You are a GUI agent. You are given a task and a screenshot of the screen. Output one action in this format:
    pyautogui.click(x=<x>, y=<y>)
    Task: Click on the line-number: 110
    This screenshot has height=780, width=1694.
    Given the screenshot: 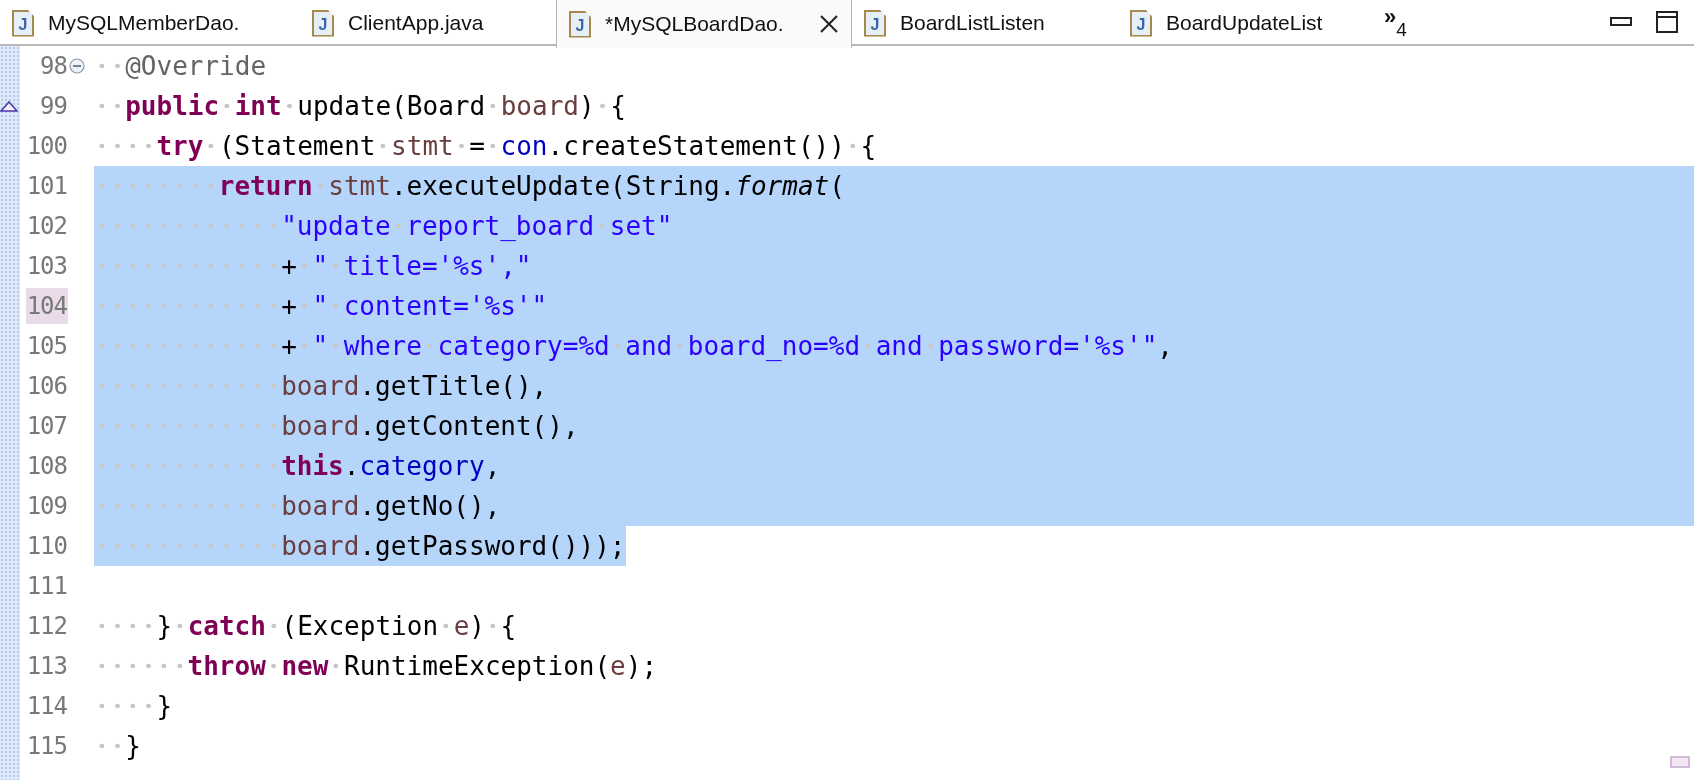 What is the action you would take?
    pyautogui.click(x=46, y=546)
    